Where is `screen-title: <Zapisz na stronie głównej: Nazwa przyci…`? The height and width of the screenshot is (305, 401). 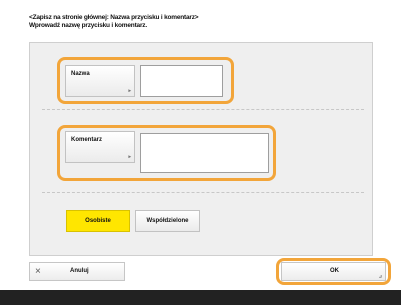 screen-title: <Zapisz na stronie głównej: Nazwa przyci… is located at coordinates (114, 17).